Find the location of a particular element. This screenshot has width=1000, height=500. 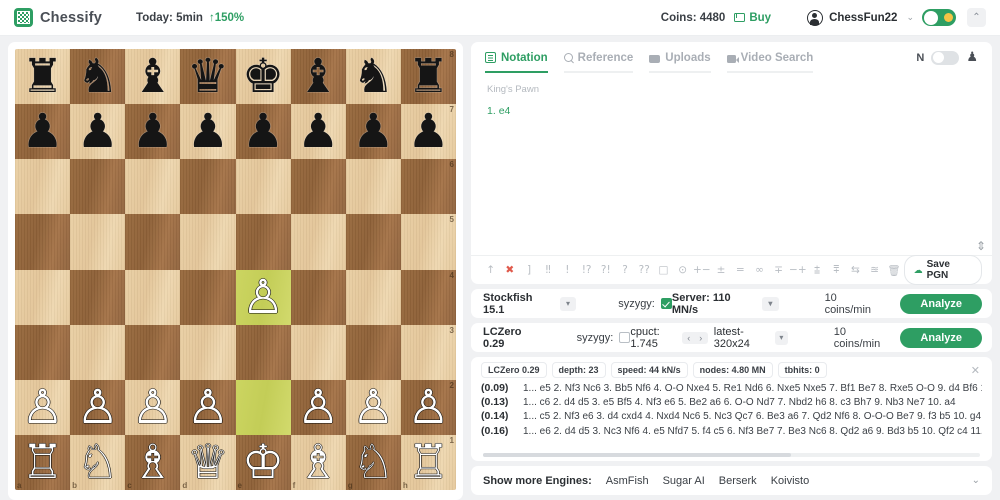

piece-a7: ♟ is located at coordinates (42, 131).